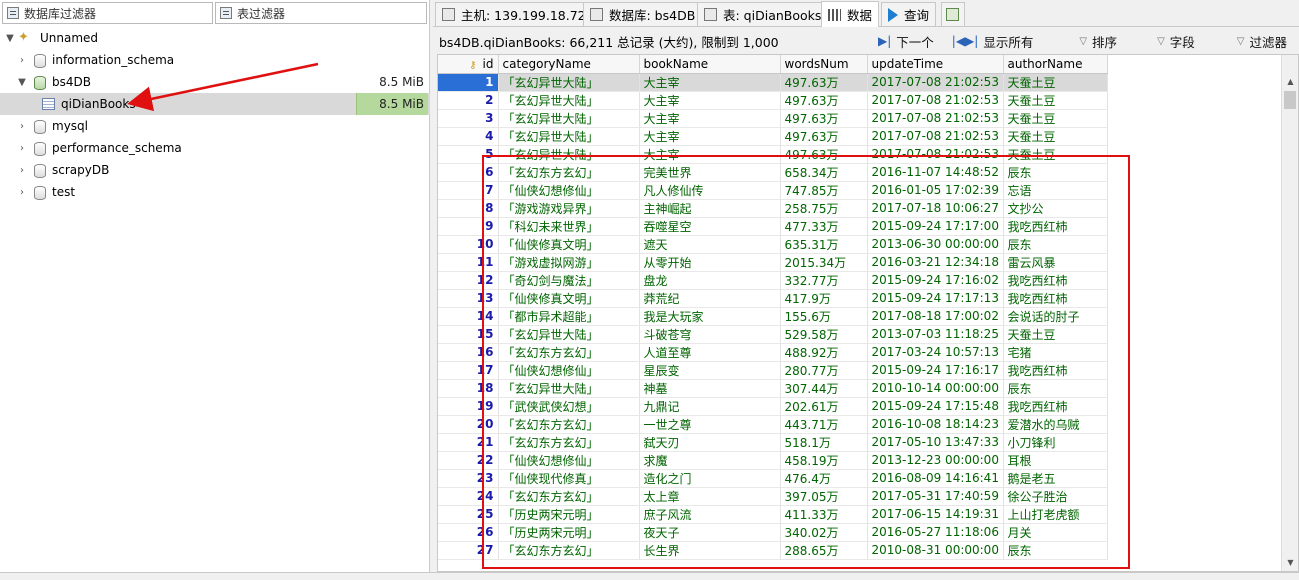 The image size is (1299, 580). What do you see at coordinates (1055, 352) in the screenshot?
I see `cell-authorname: 宅猪` at bounding box center [1055, 352].